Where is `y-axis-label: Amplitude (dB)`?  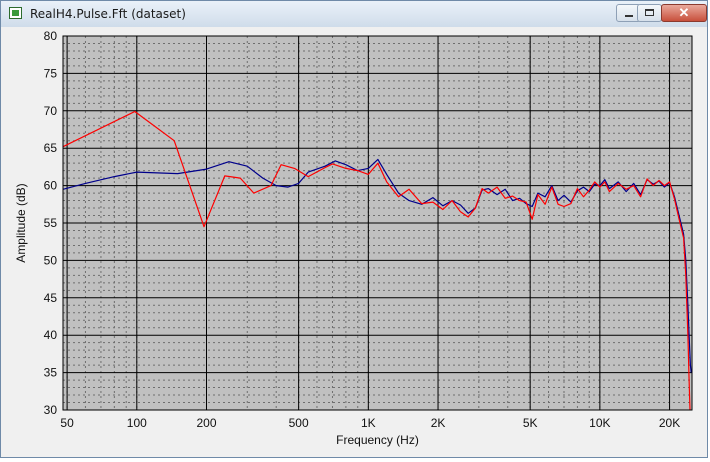
y-axis-label: Amplitude (dB) is located at coordinates (21, 222).